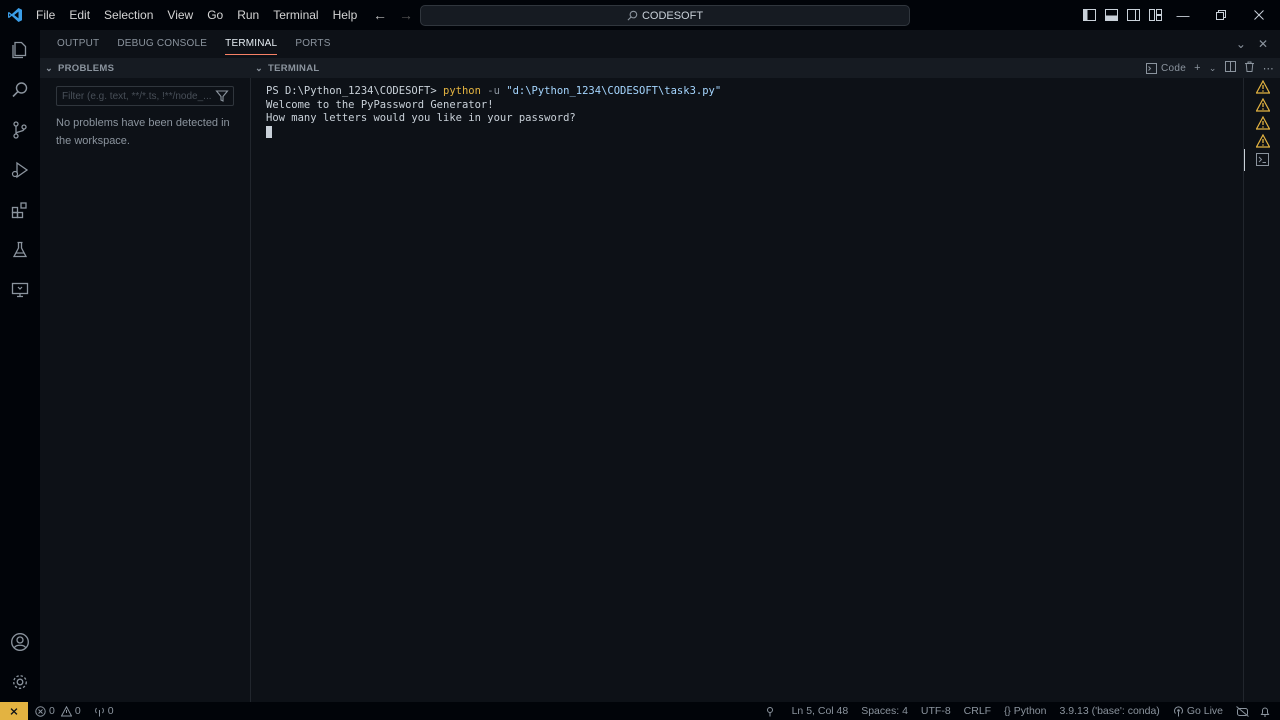 This screenshot has height=720, width=1280. I want to click on terminal-prompt: PS D:\Python_1234\CODESOFT>, so click(355, 91).